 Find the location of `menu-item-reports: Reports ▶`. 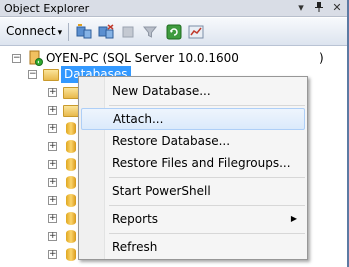

menu-item-reports: Reports ▶ is located at coordinates (193, 219).